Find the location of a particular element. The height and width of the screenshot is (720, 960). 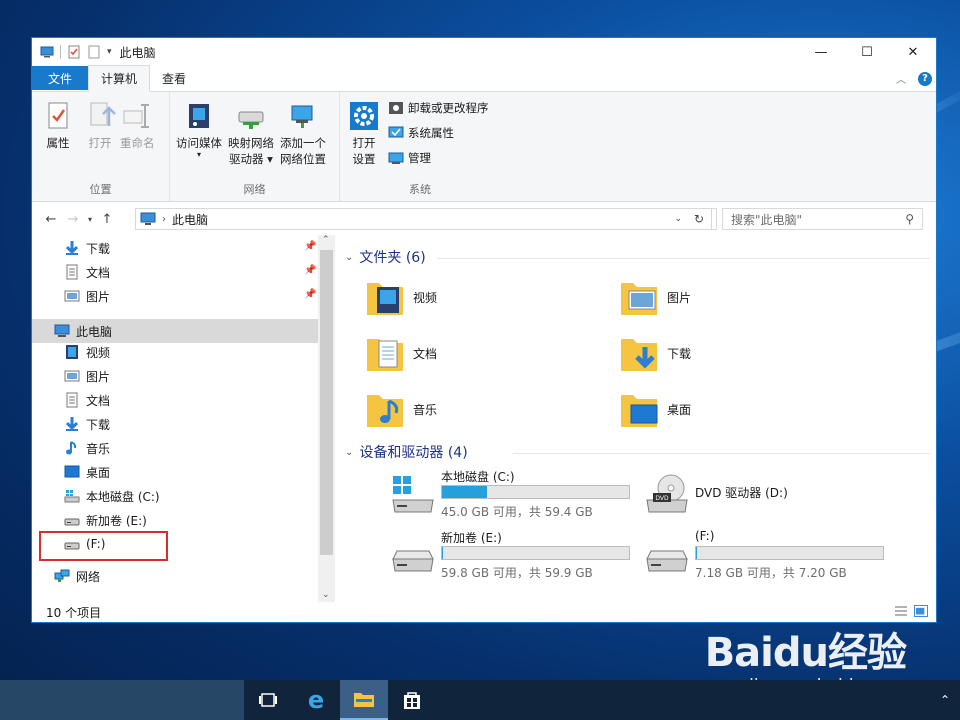

drive-icon is located at coordinates (667, 561).